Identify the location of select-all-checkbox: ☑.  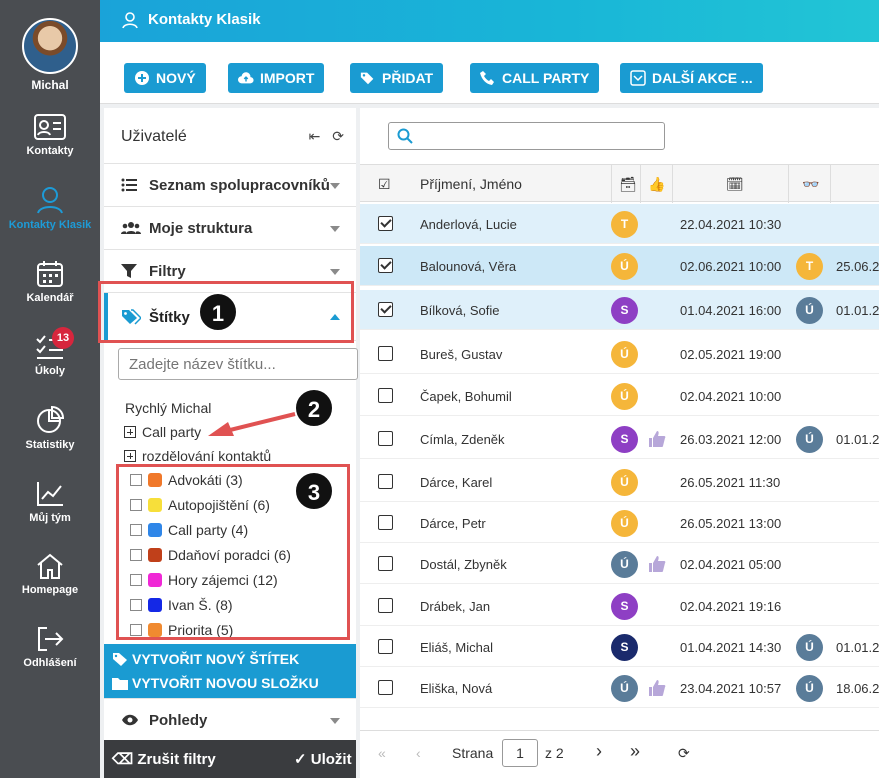
(384, 184).